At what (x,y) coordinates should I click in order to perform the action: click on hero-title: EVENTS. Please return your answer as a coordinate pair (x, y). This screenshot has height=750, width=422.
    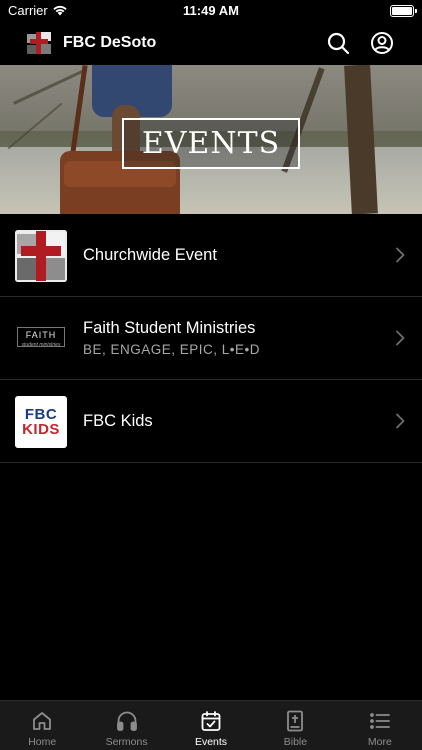
    Looking at the image, I should click on (211, 143).